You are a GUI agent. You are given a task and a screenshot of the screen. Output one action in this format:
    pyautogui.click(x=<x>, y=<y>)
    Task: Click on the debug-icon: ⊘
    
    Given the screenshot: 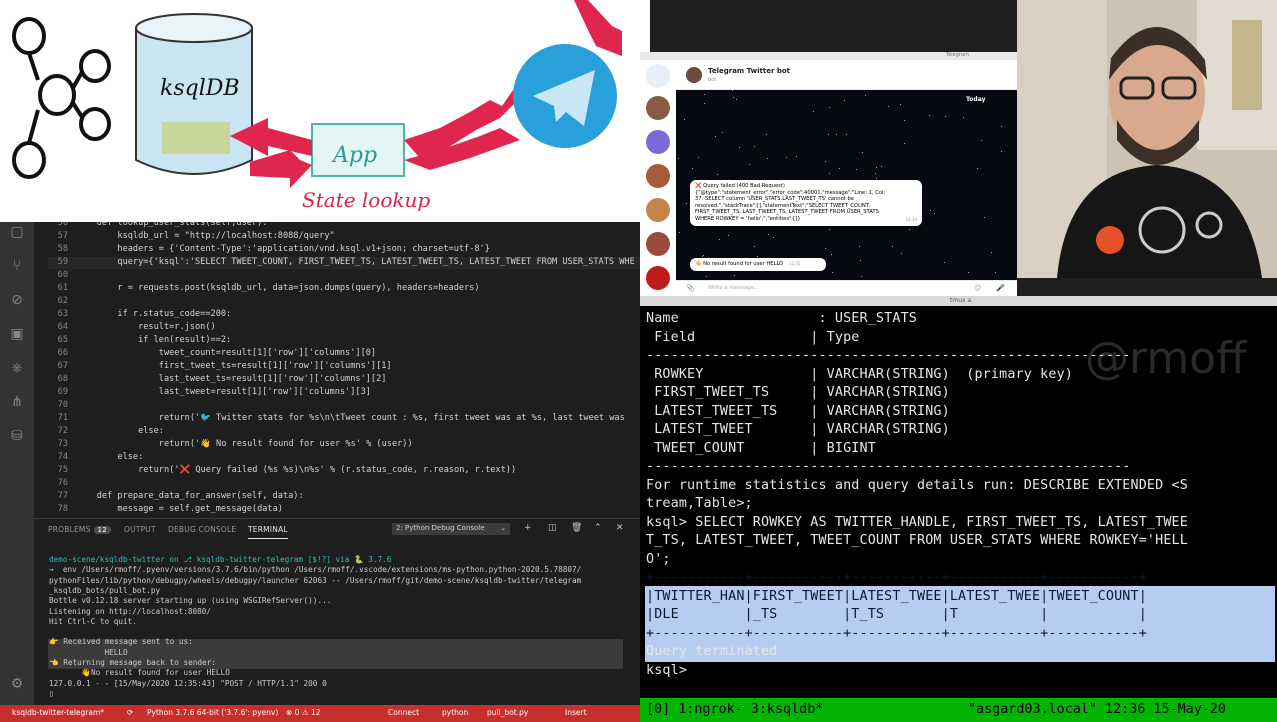 What is the action you would take?
    pyautogui.click(x=17, y=300)
    